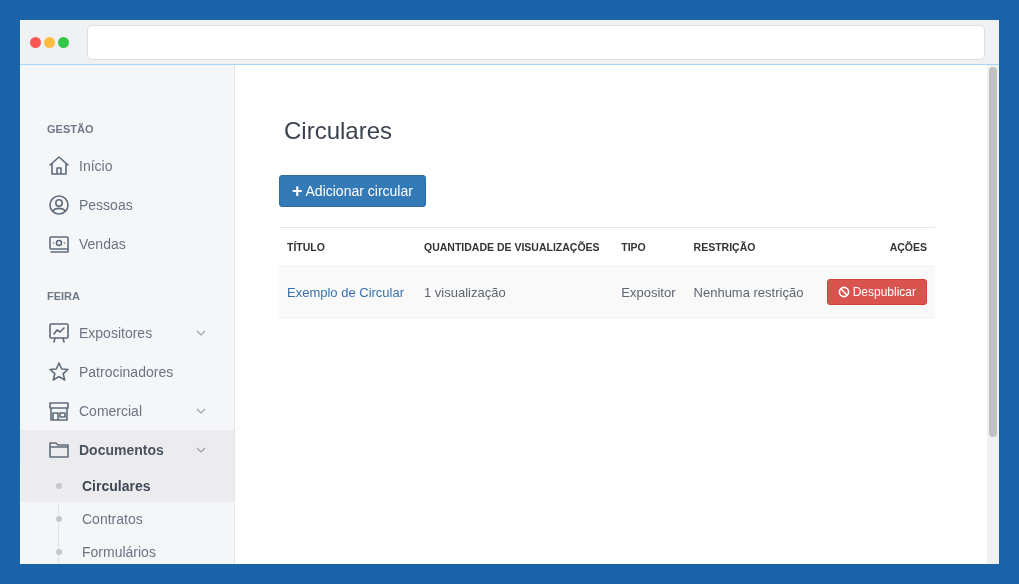 The image size is (1019, 584). I want to click on presentation-board-icon, so click(59, 332).